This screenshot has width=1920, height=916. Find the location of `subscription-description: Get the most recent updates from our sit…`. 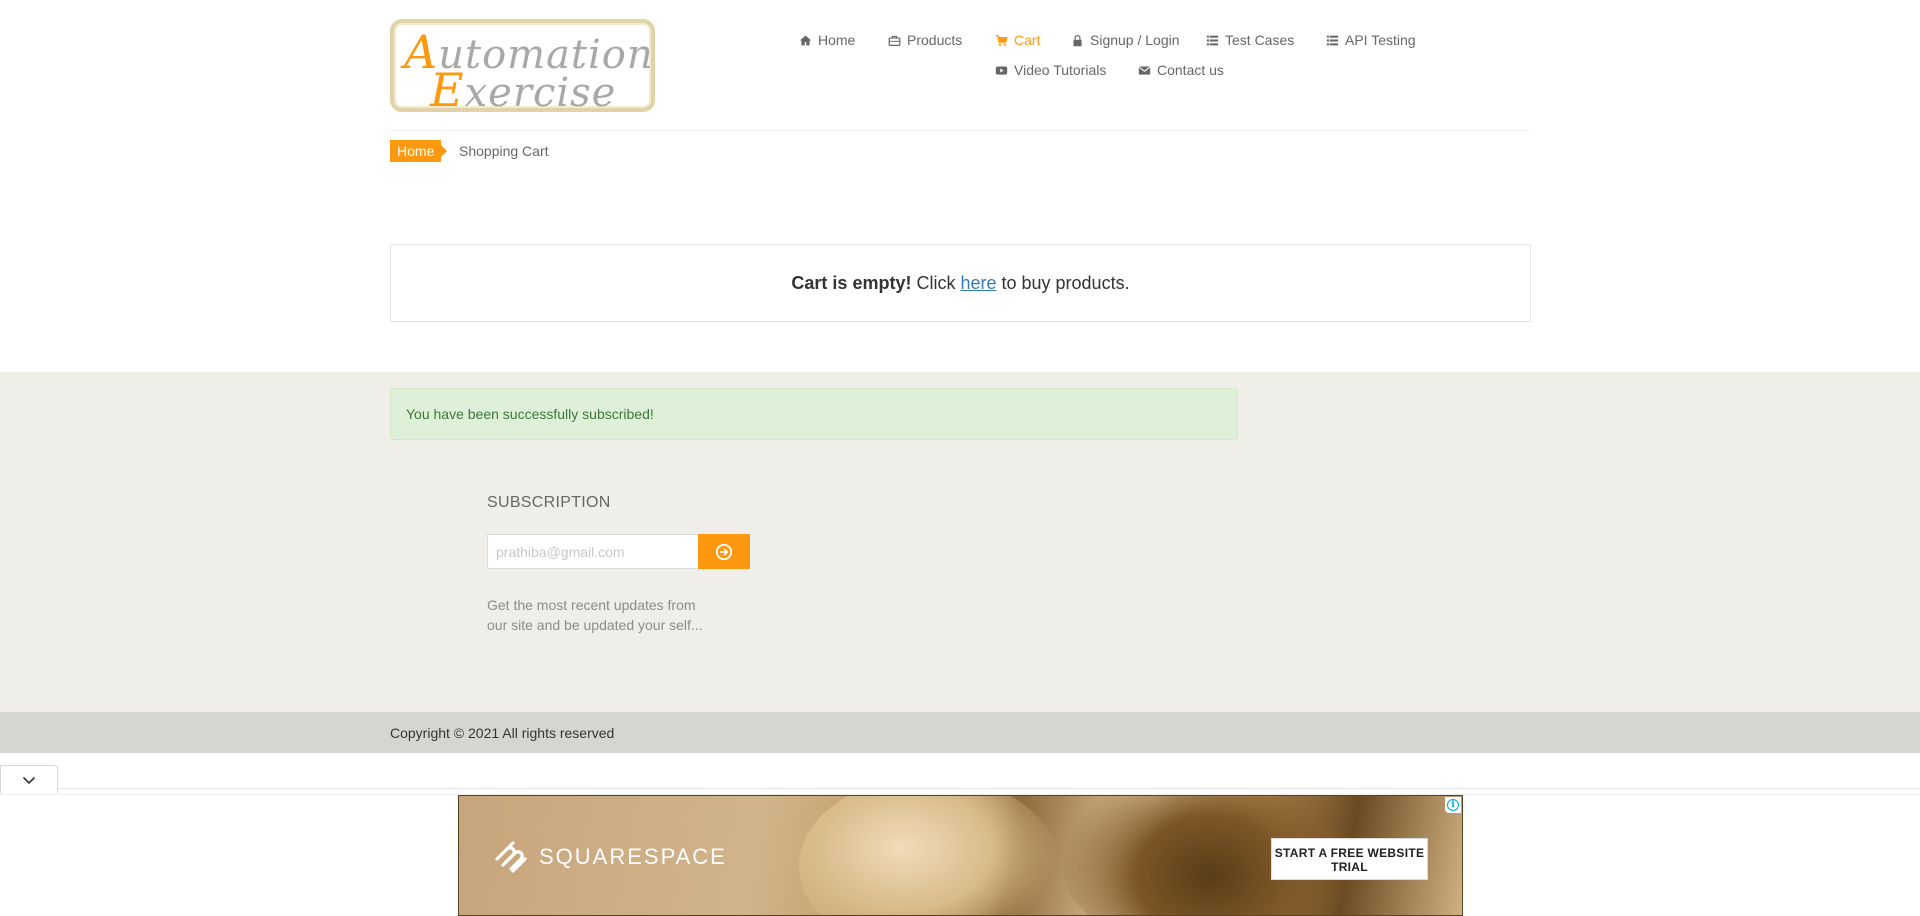

subscription-description: Get the most recent updates from our sit… is located at coordinates (595, 615).